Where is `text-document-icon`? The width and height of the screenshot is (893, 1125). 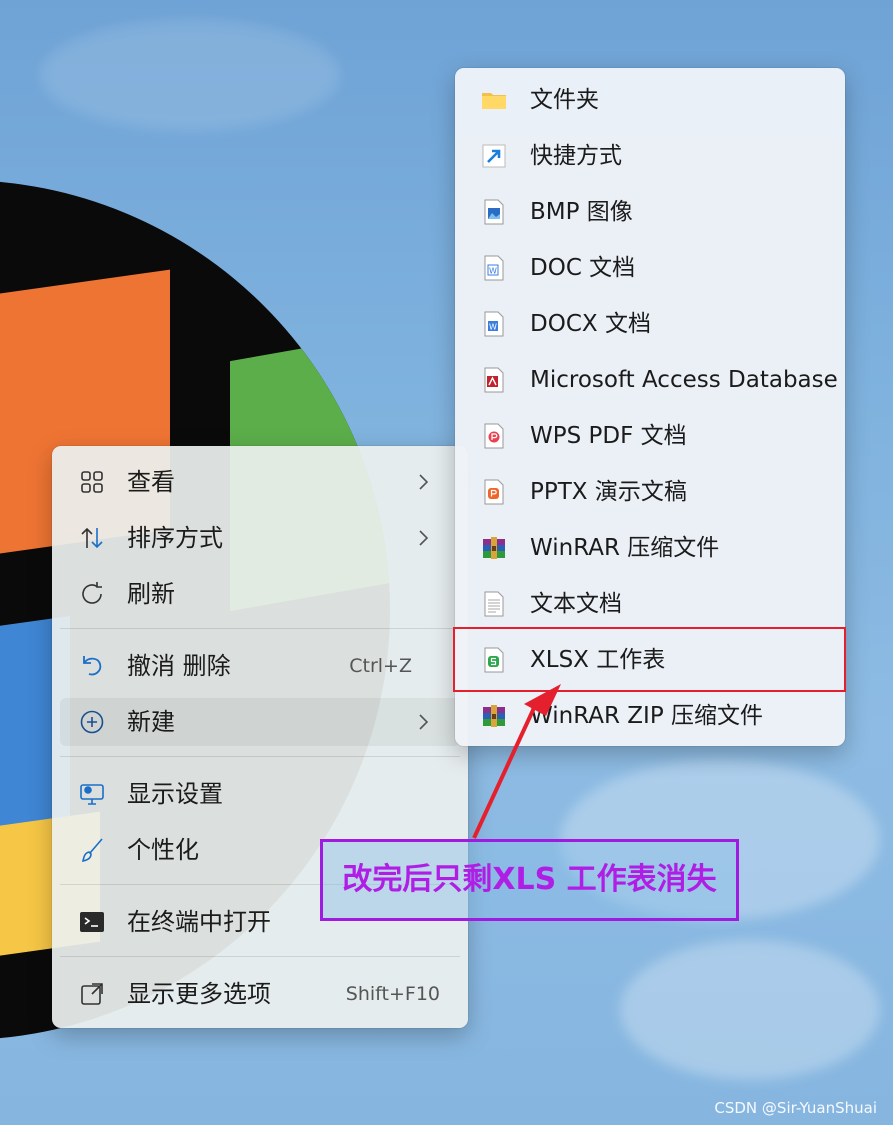 text-document-icon is located at coordinates (494, 604).